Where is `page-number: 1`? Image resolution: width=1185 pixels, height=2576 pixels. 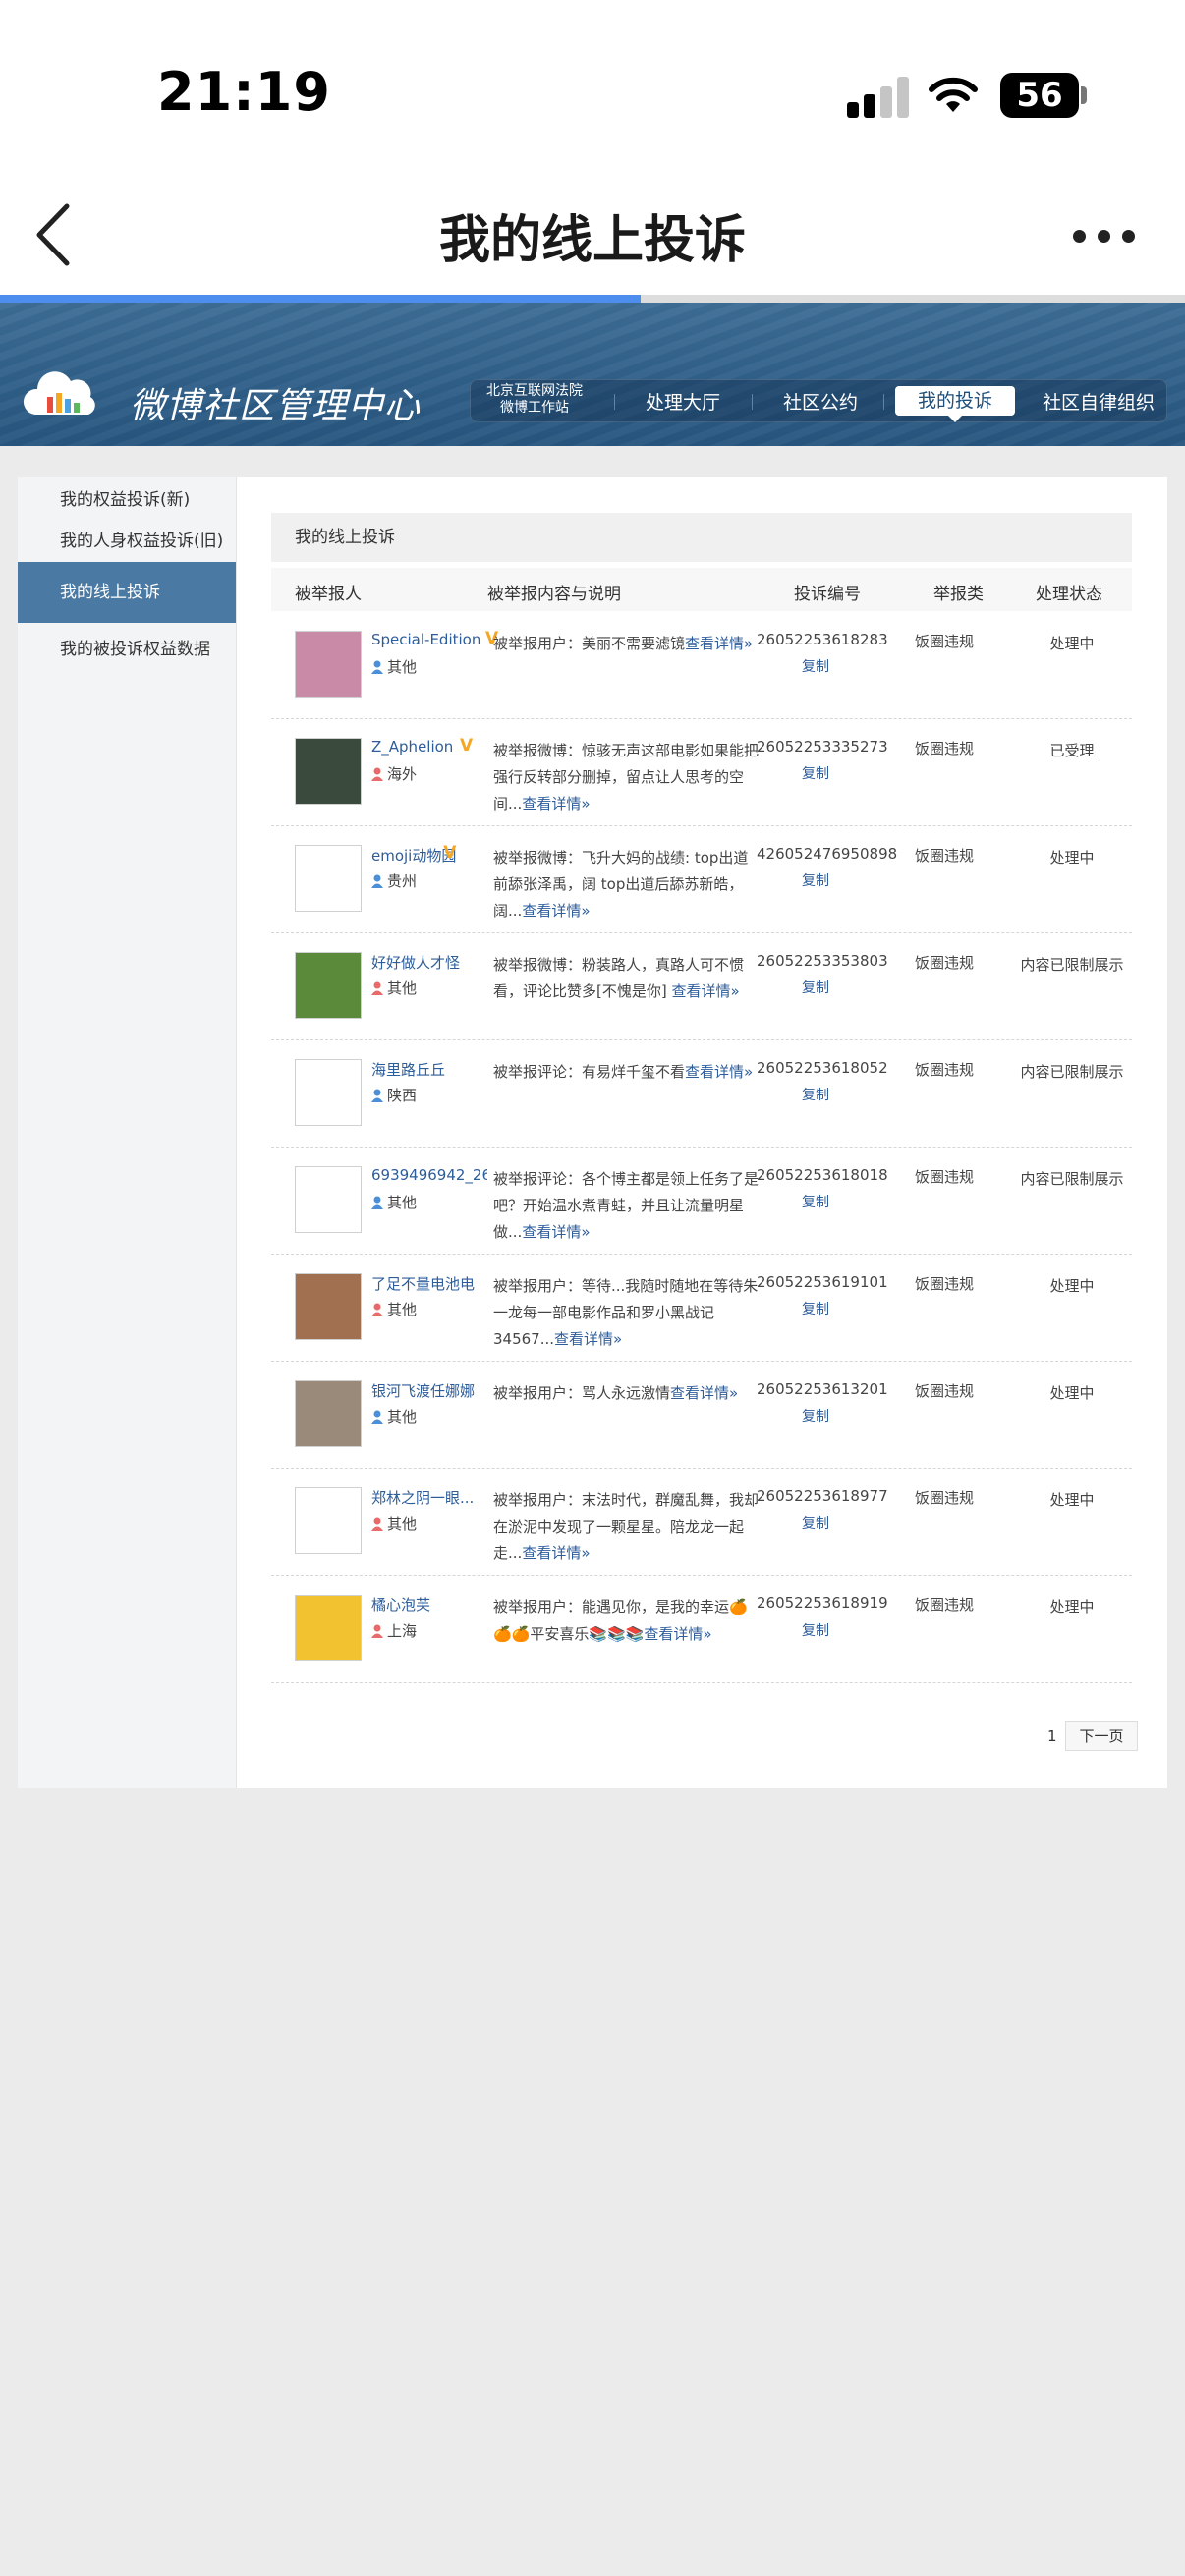
page-number: 1 is located at coordinates (1052, 1736).